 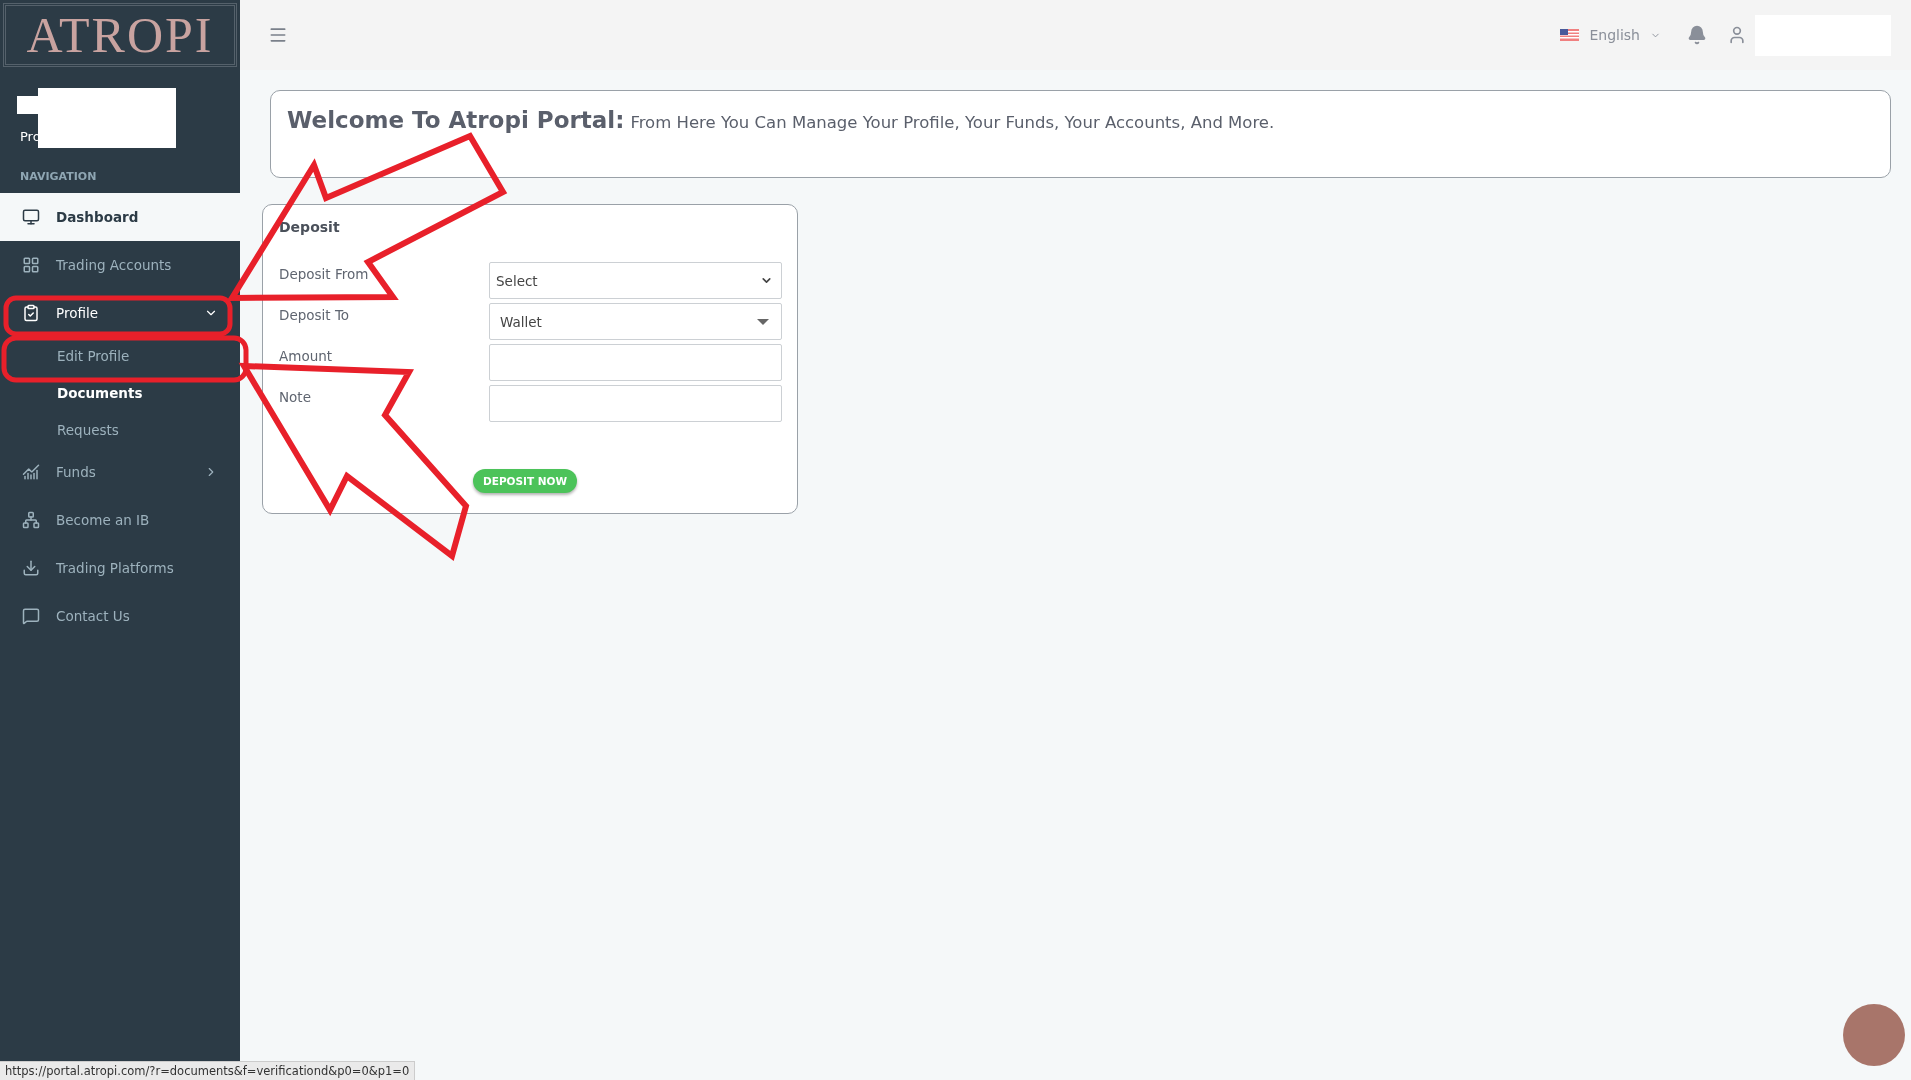 What do you see at coordinates (120, 313) in the screenshot?
I see `nav-item: Profile` at bounding box center [120, 313].